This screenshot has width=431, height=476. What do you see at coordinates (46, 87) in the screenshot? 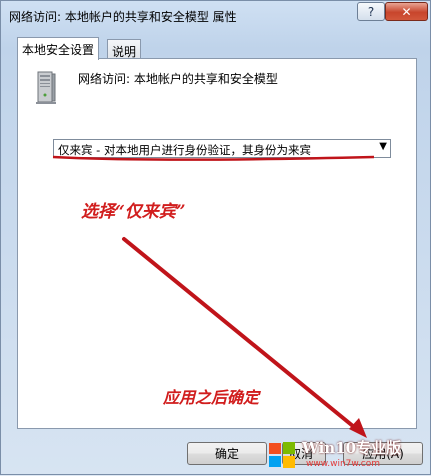
I see `computer-icon` at bounding box center [46, 87].